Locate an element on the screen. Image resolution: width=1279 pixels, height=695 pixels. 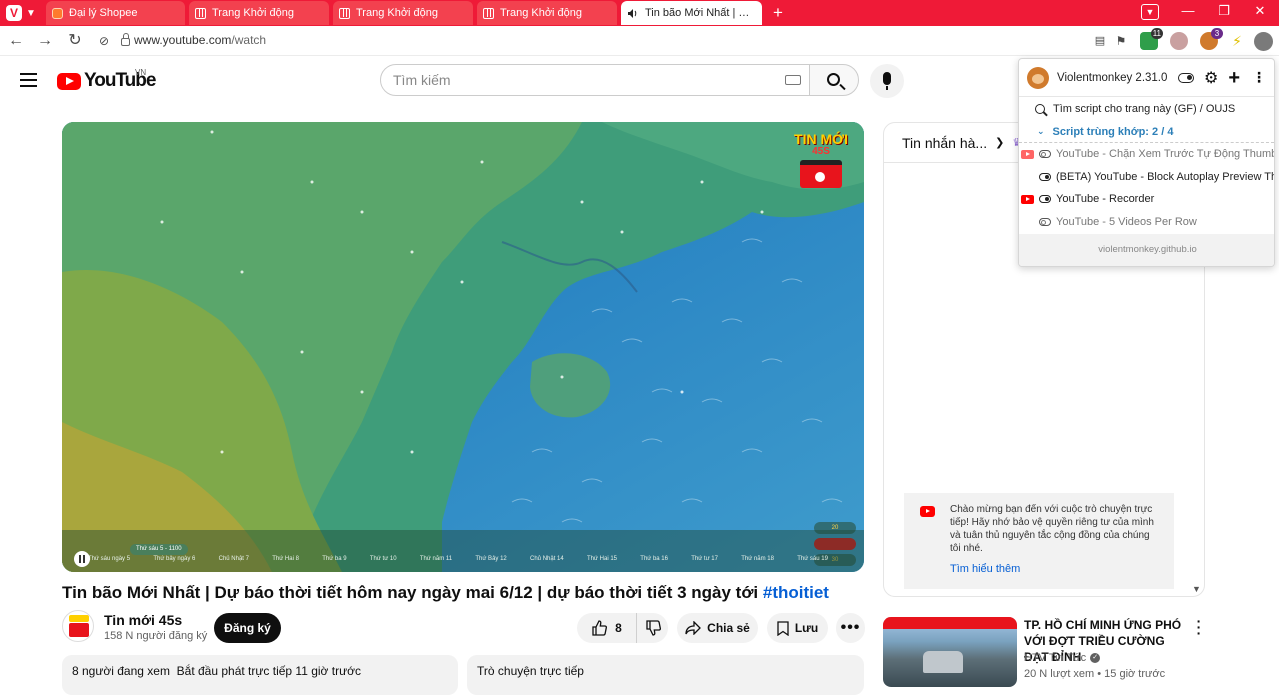
timeline-day: Thứ tư 17 is located at coordinates (704, 562).